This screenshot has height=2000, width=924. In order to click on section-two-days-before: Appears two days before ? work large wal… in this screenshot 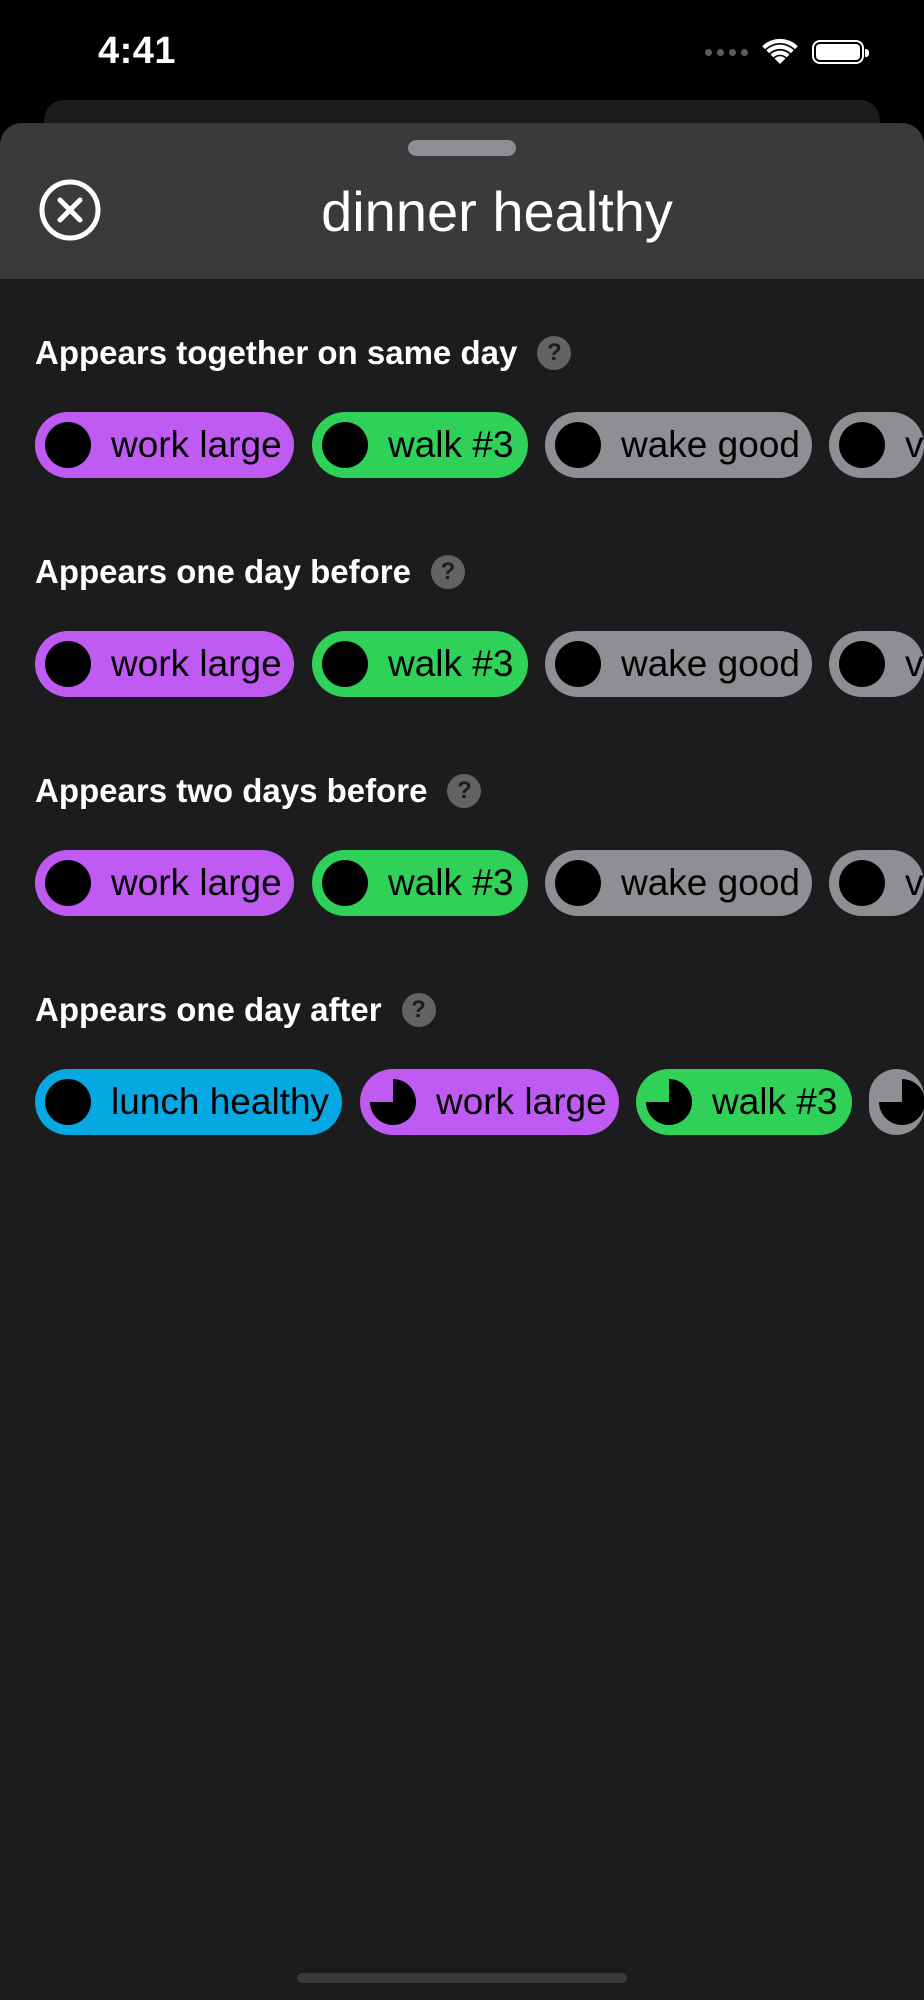, I will do `click(479, 843)`.